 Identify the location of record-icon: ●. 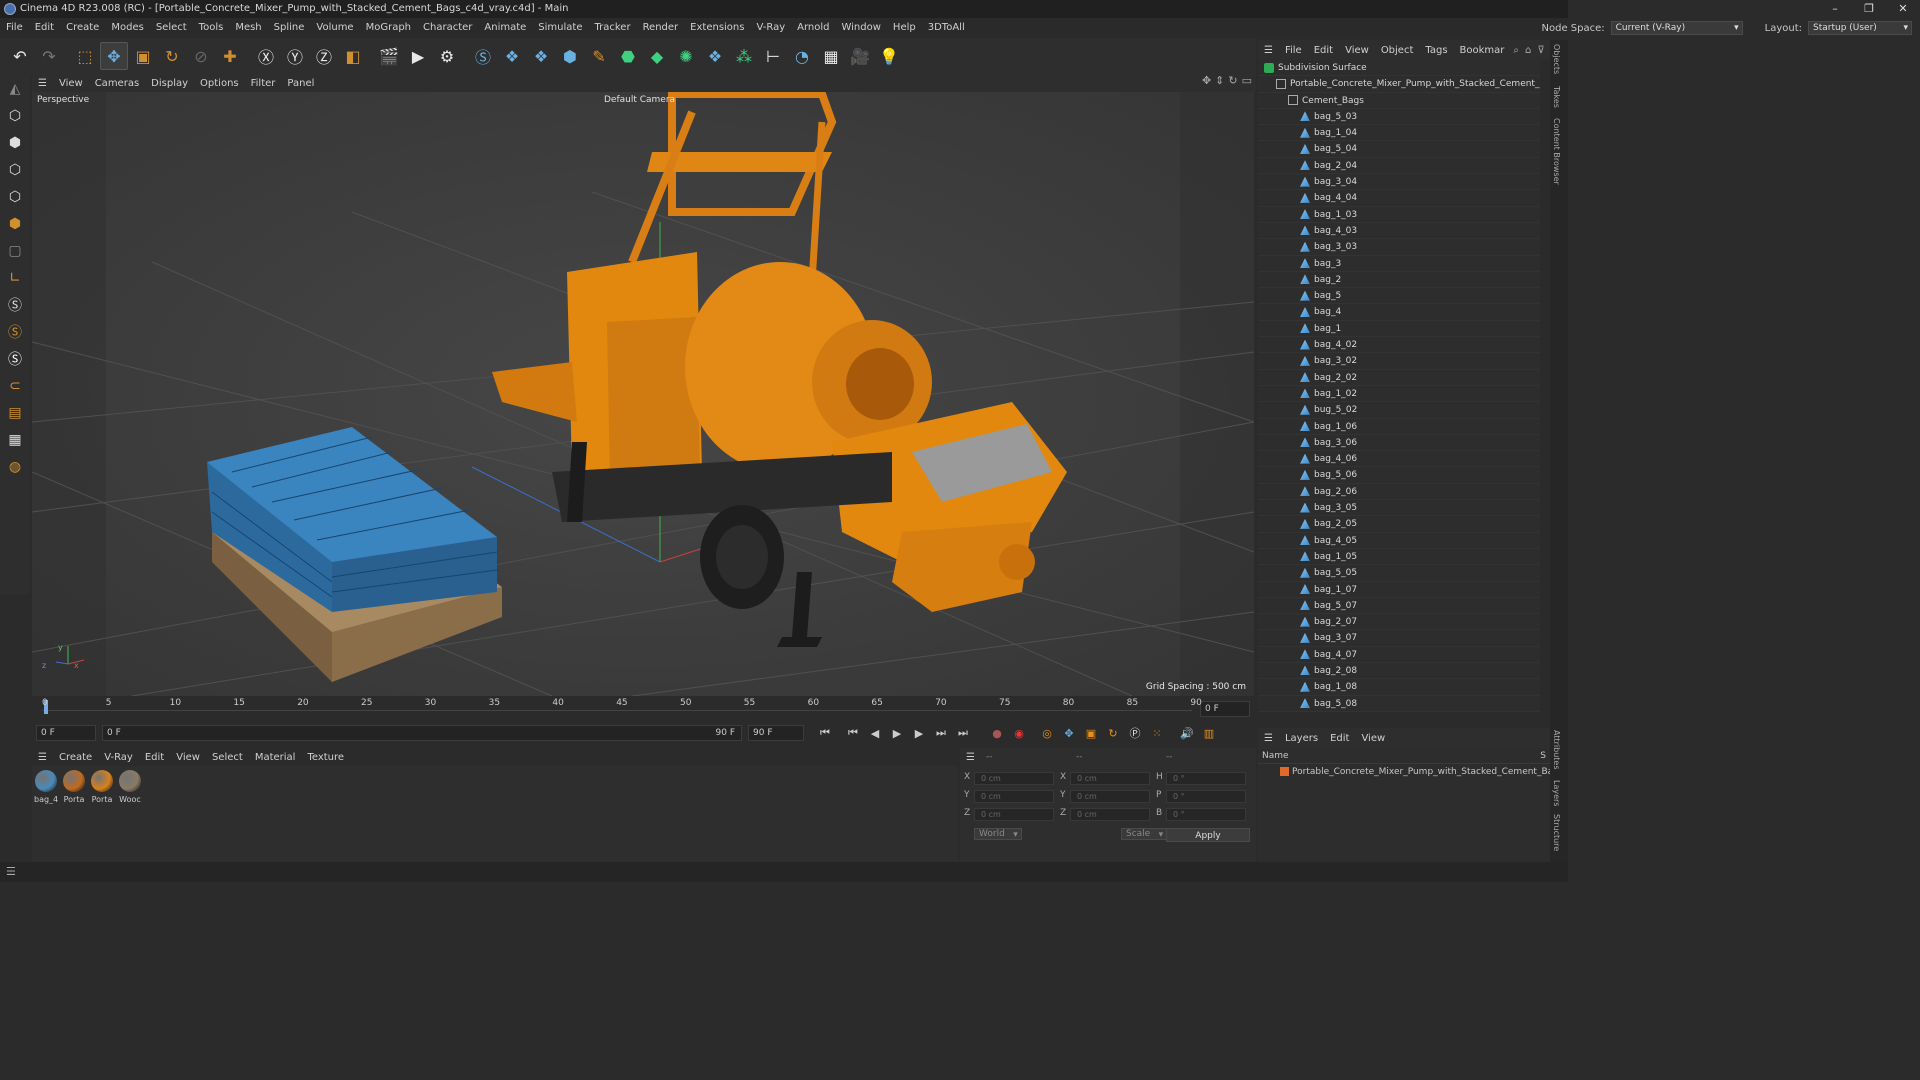
(997, 733).